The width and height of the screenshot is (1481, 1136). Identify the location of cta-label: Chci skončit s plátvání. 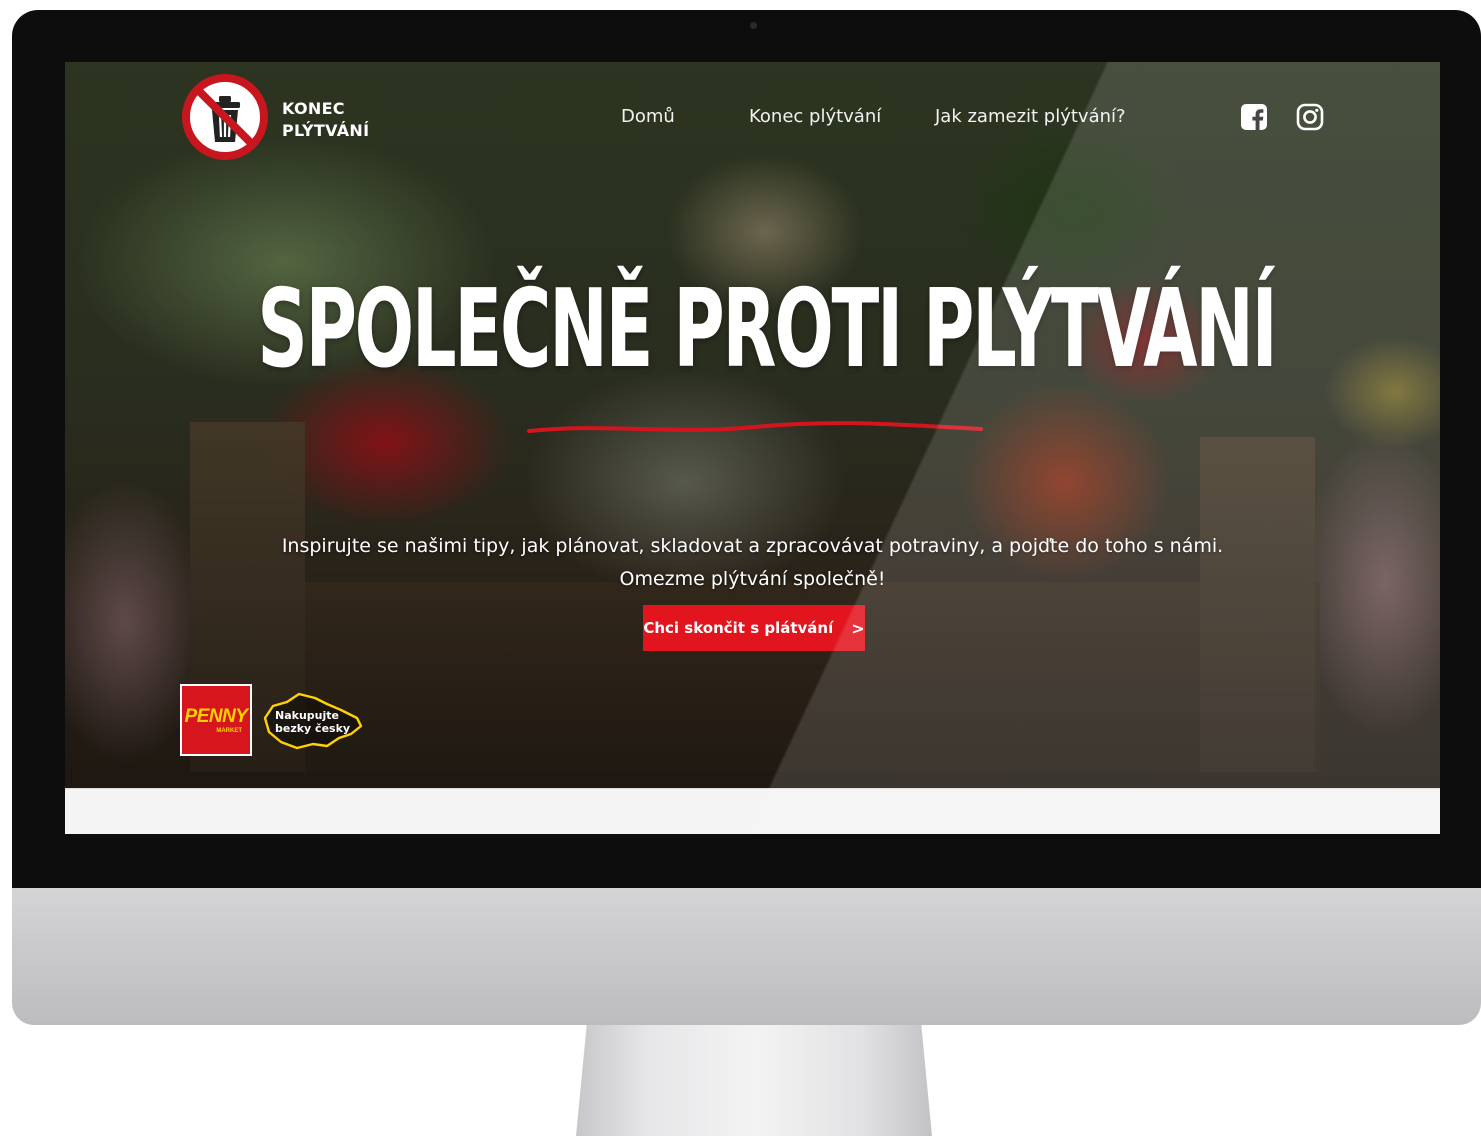
(738, 628).